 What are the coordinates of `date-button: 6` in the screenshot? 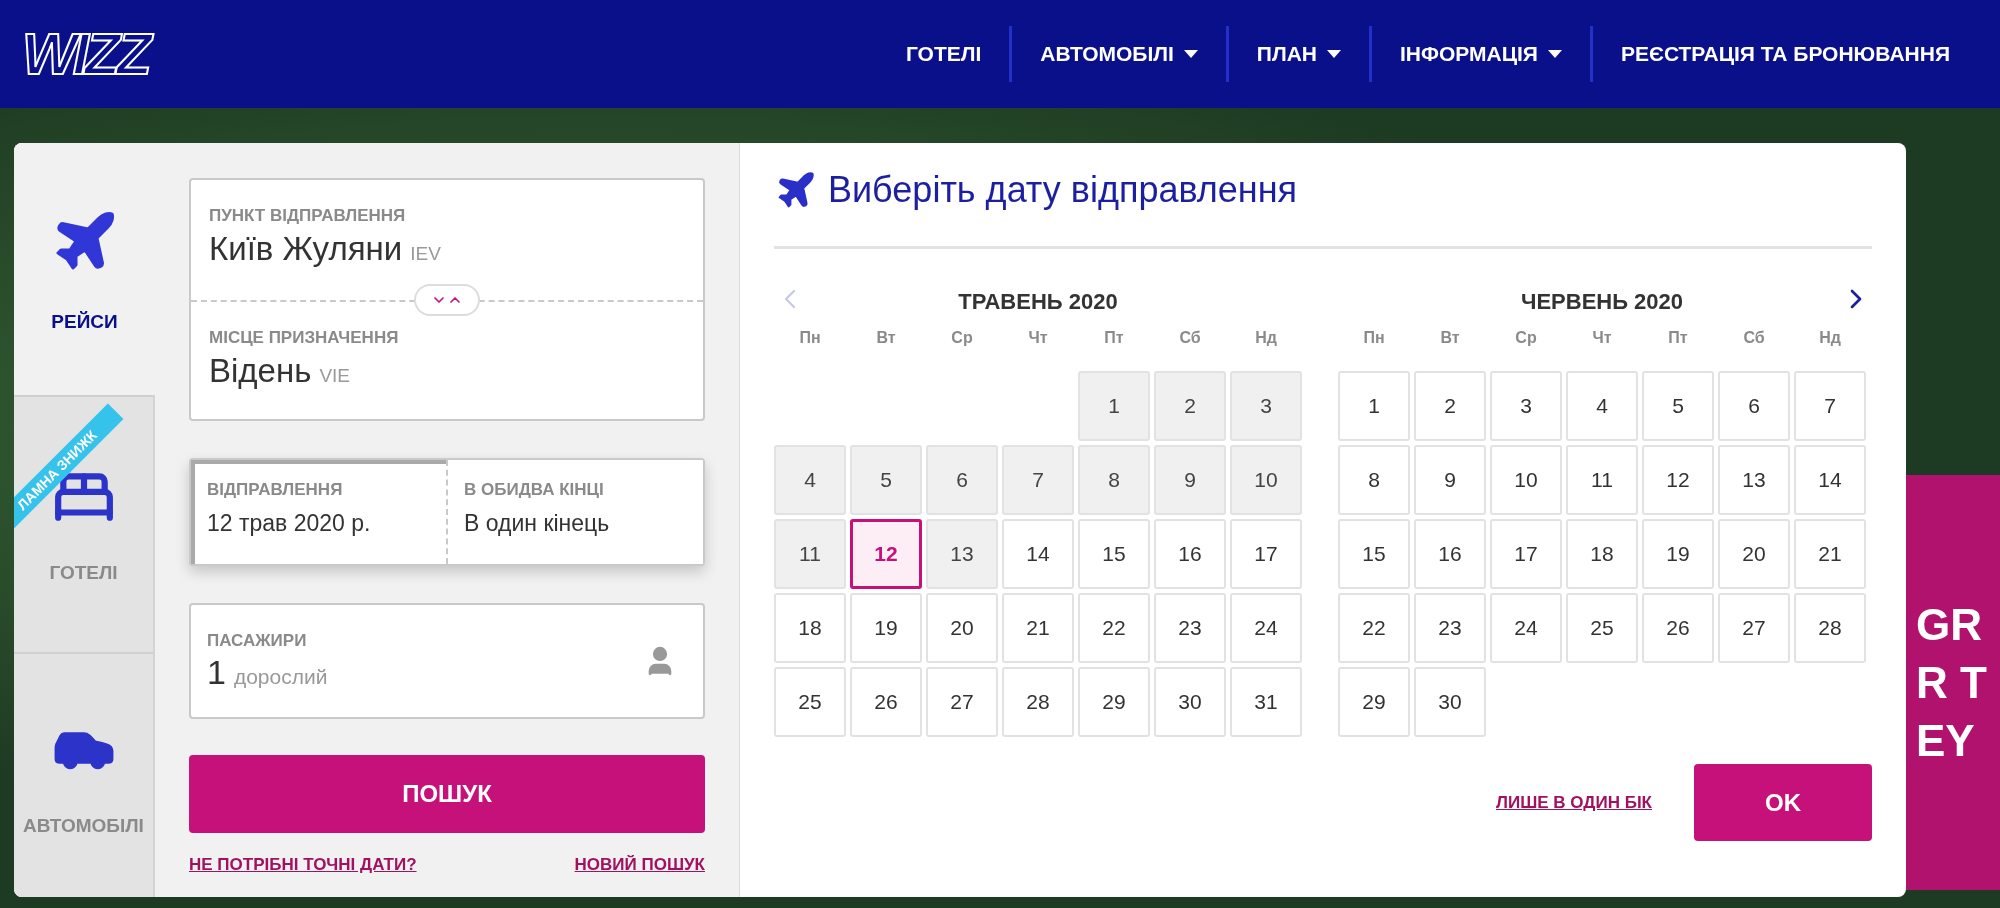 It's located at (1754, 406).